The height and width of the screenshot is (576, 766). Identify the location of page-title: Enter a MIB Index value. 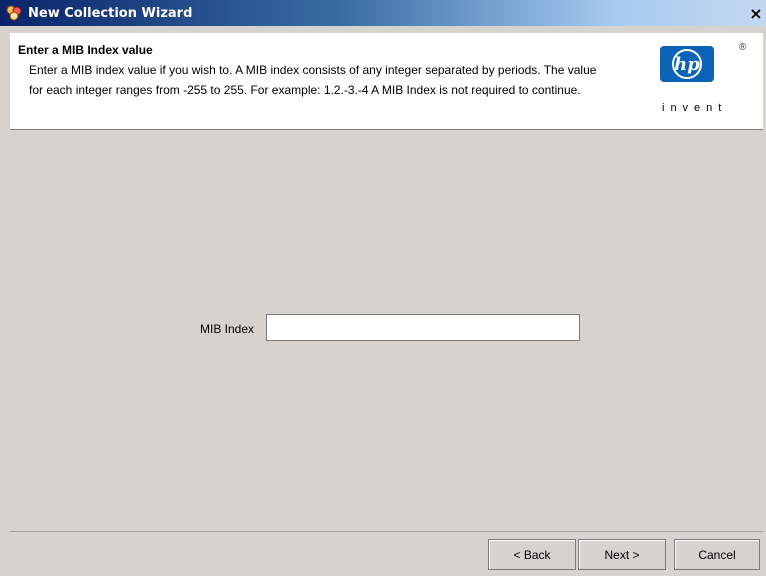
(85, 50).